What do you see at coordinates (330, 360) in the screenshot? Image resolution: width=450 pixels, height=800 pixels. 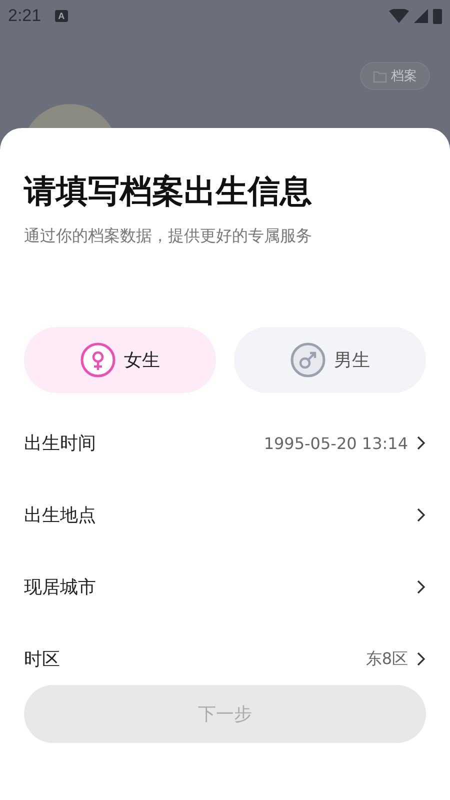 I see `gender-option: 男生` at bounding box center [330, 360].